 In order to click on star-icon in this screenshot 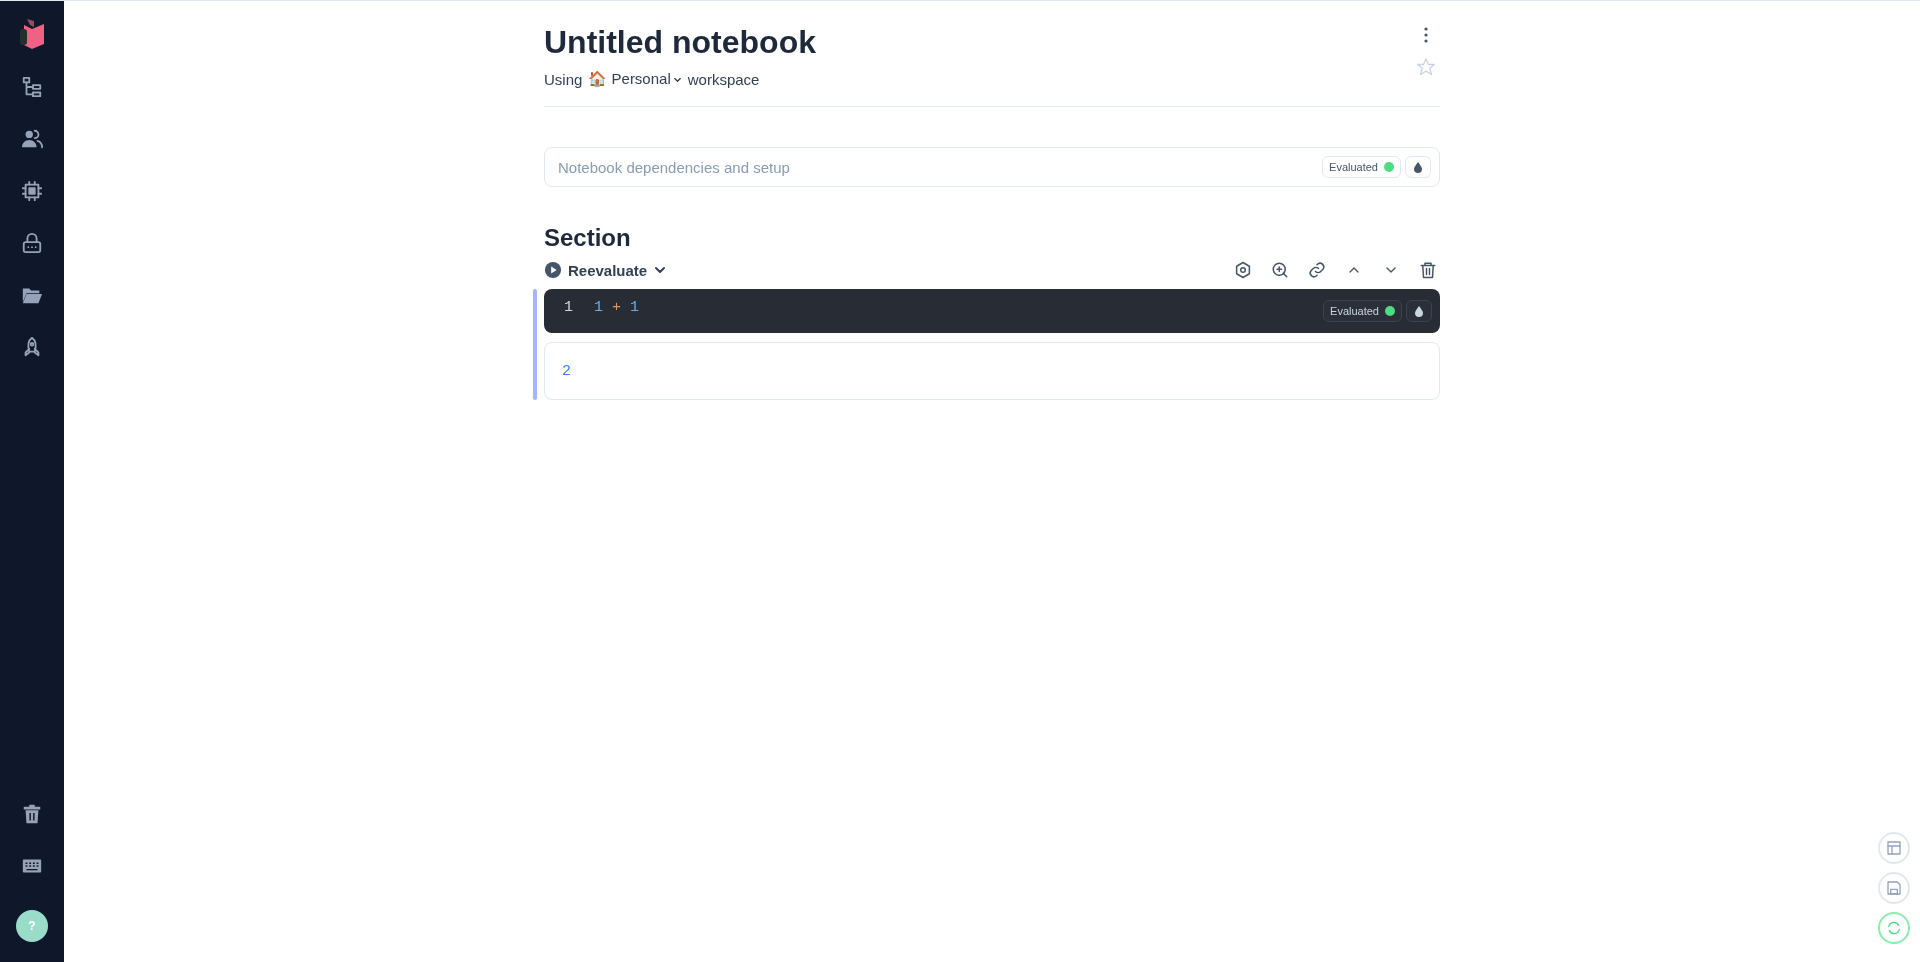, I will do `click(1426, 67)`.